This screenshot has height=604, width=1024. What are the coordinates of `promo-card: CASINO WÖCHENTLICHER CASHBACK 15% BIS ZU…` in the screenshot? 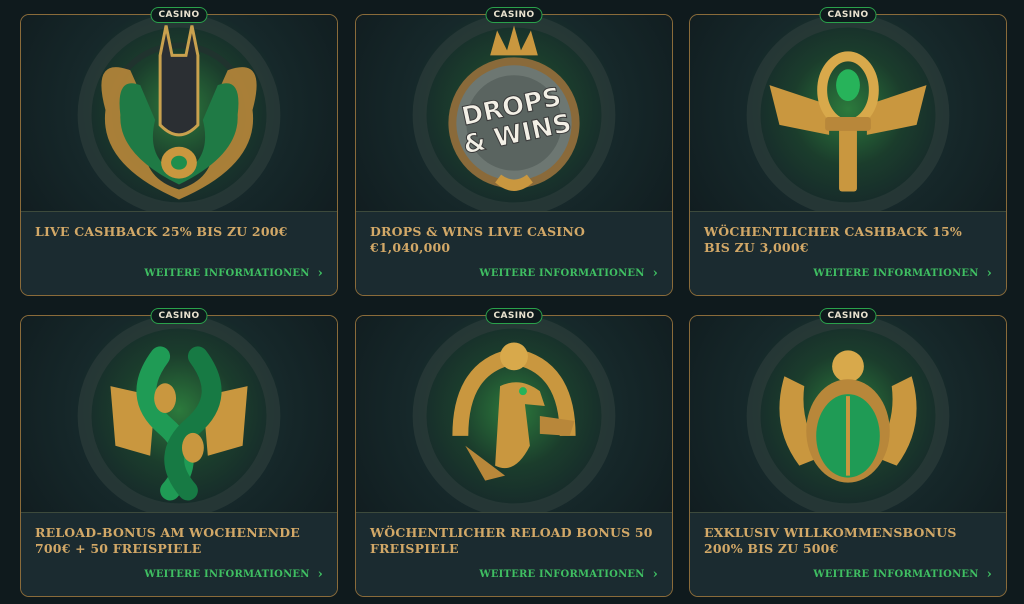 It's located at (848, 151).